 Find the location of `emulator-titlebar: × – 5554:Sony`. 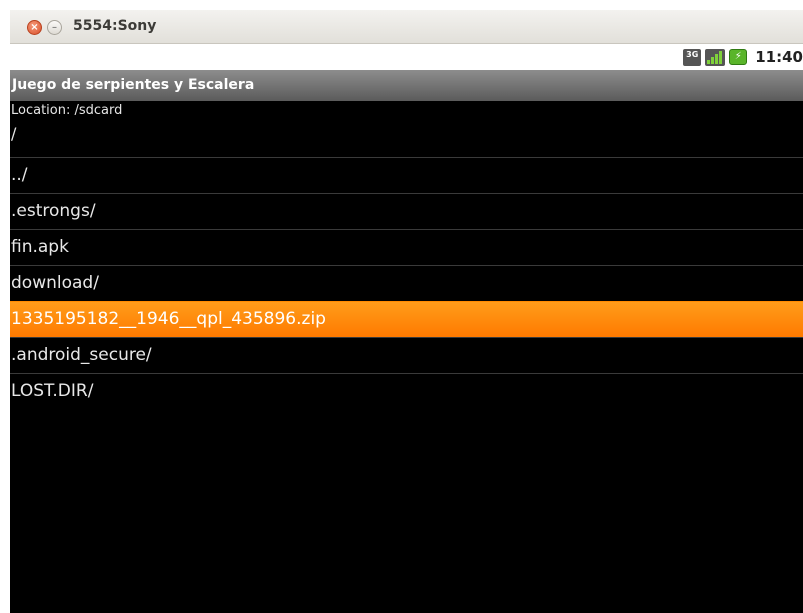

emulator-titlebar: × – 5554:Sony is located at coordinates (406, 27).